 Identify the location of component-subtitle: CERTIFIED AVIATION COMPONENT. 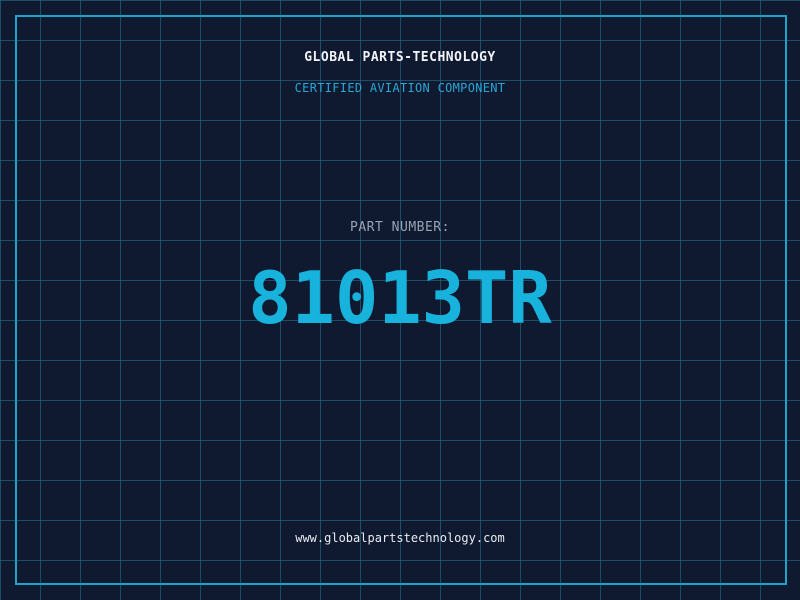
(400, 88).